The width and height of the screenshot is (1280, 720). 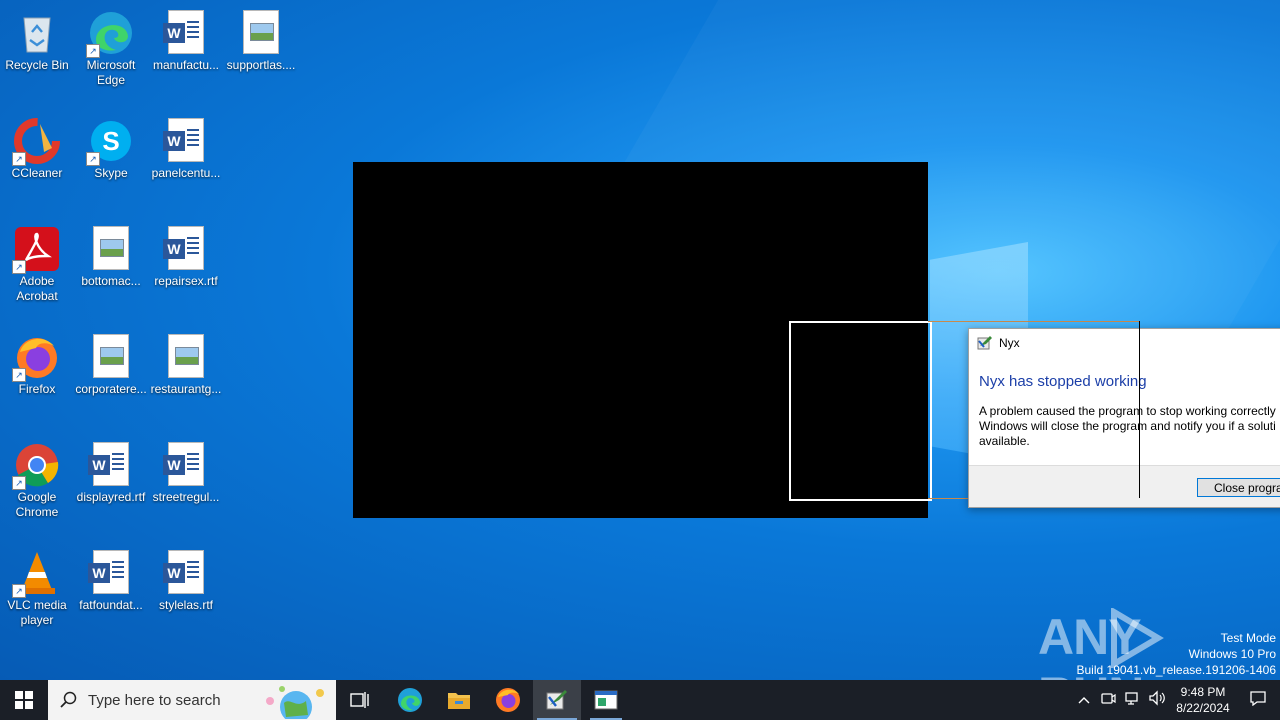 I want to click on skype-icon: S ↗, so click(x=110, y=142).